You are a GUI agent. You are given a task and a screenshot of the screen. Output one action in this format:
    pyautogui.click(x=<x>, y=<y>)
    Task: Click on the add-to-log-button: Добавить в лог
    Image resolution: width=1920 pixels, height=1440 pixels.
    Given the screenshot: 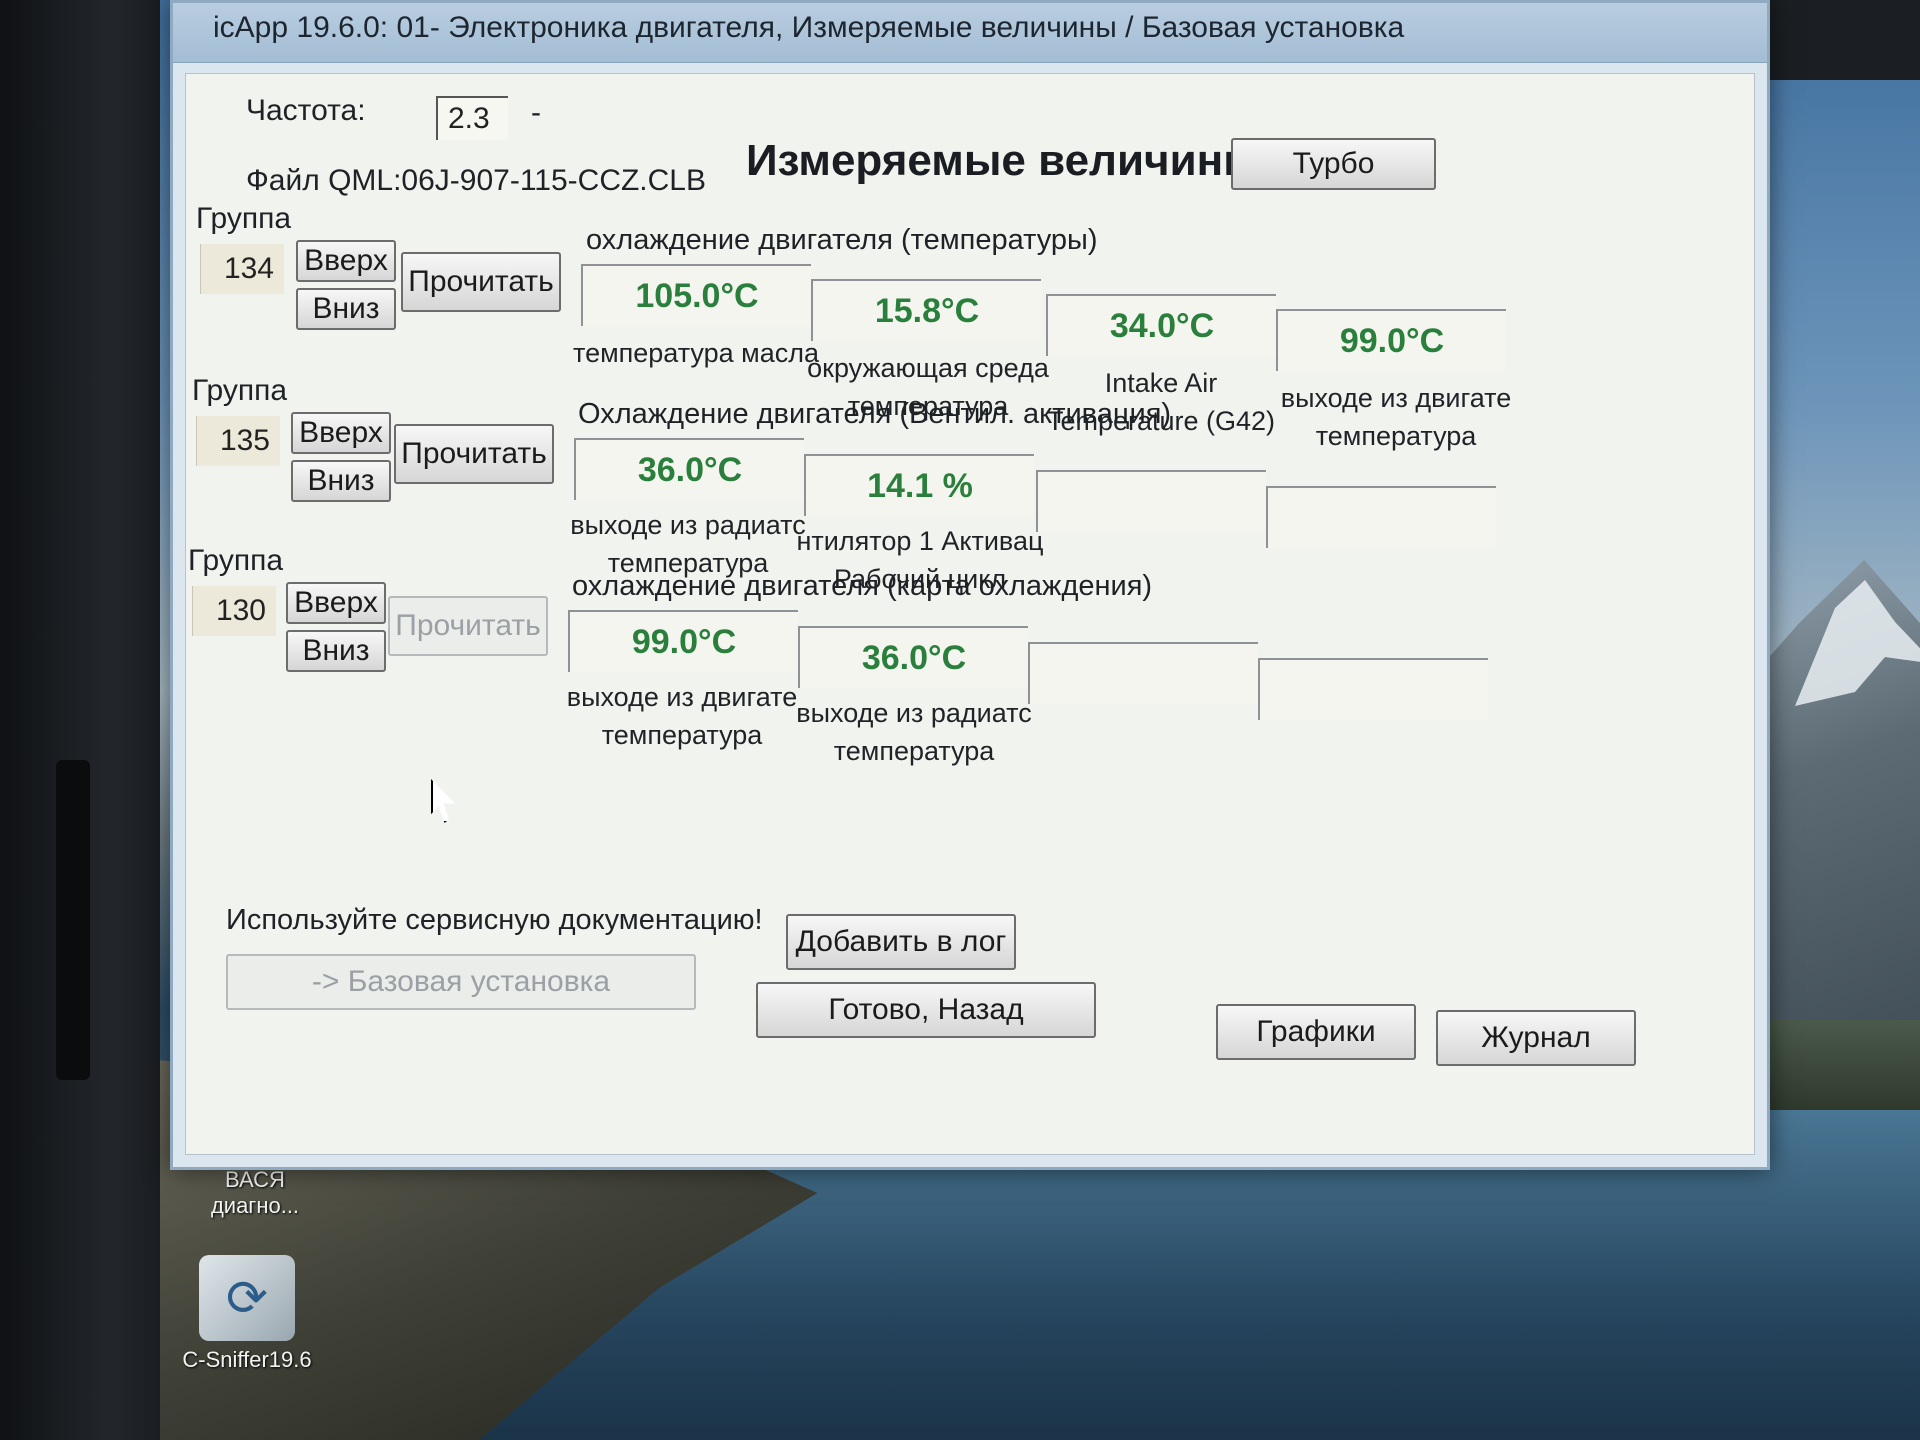 What is the action you would take?
    pyautogui.click(x=901, y=942)
    